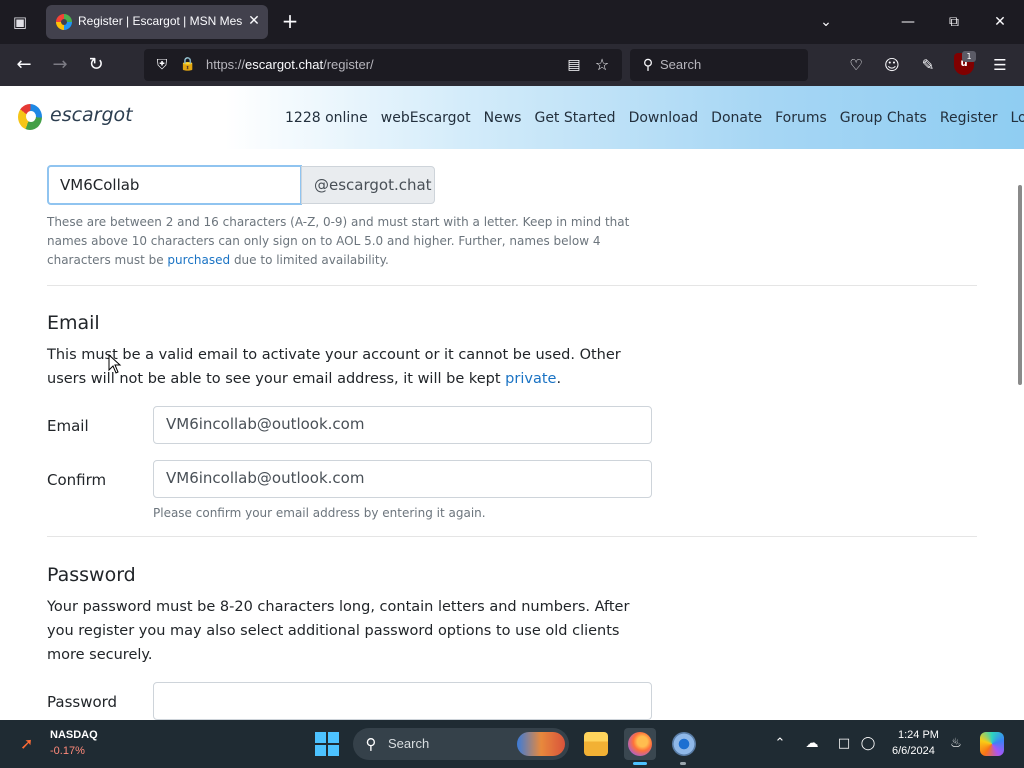 Image resolution: width=1024 pixels, height=768 pixels. What do you see at coordinates (928, 65) in the screenshot?
I see `extensions-icon: ✎` at bounding box center [928, 65].